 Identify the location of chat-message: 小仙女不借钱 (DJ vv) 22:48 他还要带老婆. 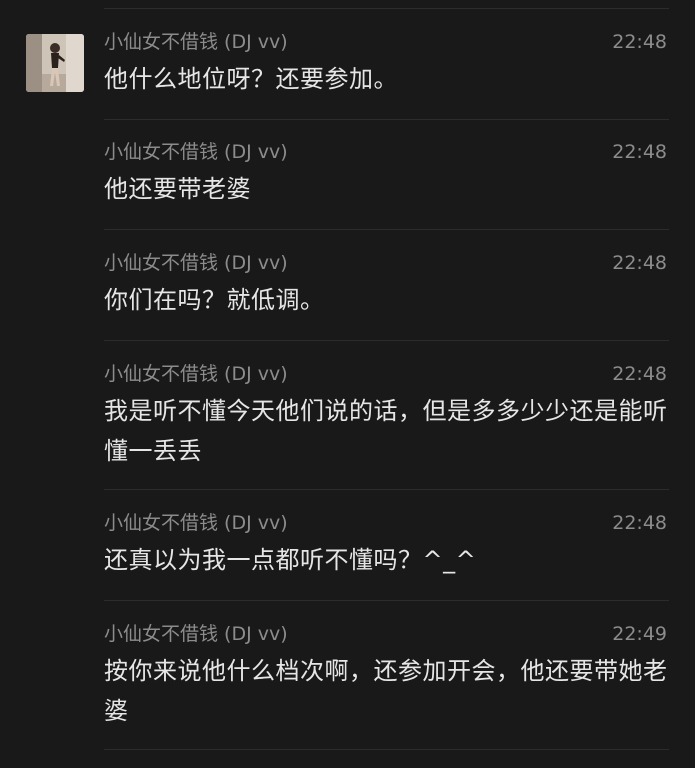
(347, 175).